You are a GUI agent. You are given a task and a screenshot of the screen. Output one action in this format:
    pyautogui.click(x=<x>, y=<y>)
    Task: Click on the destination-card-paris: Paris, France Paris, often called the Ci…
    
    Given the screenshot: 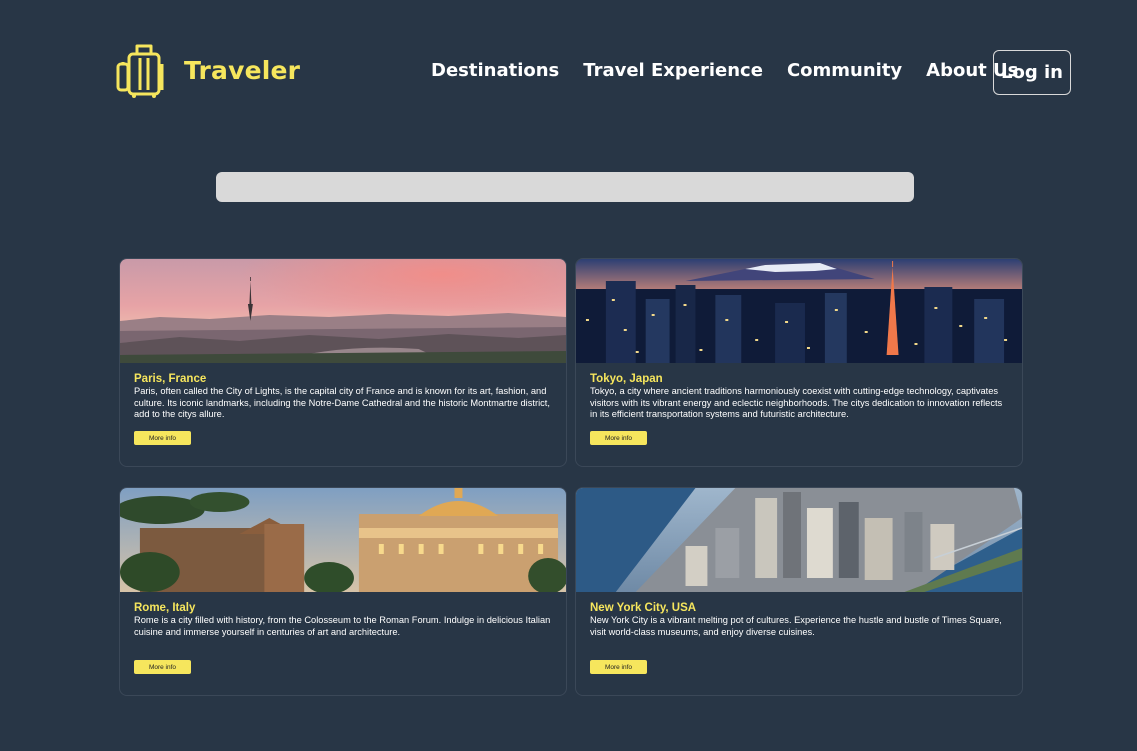 What is the action you would take?
    pyautogui.click(x=343, y=362)
    